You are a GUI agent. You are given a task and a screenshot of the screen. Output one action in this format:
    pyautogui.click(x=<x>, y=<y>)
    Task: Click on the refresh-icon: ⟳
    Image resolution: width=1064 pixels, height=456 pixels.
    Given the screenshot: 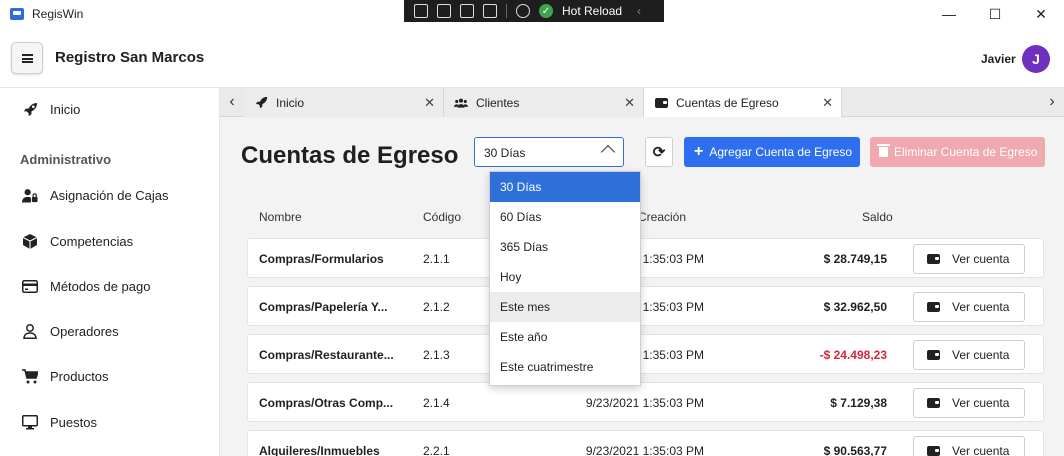 What is the action you would take?
    pyautogui.click(x=659, y=152)
    